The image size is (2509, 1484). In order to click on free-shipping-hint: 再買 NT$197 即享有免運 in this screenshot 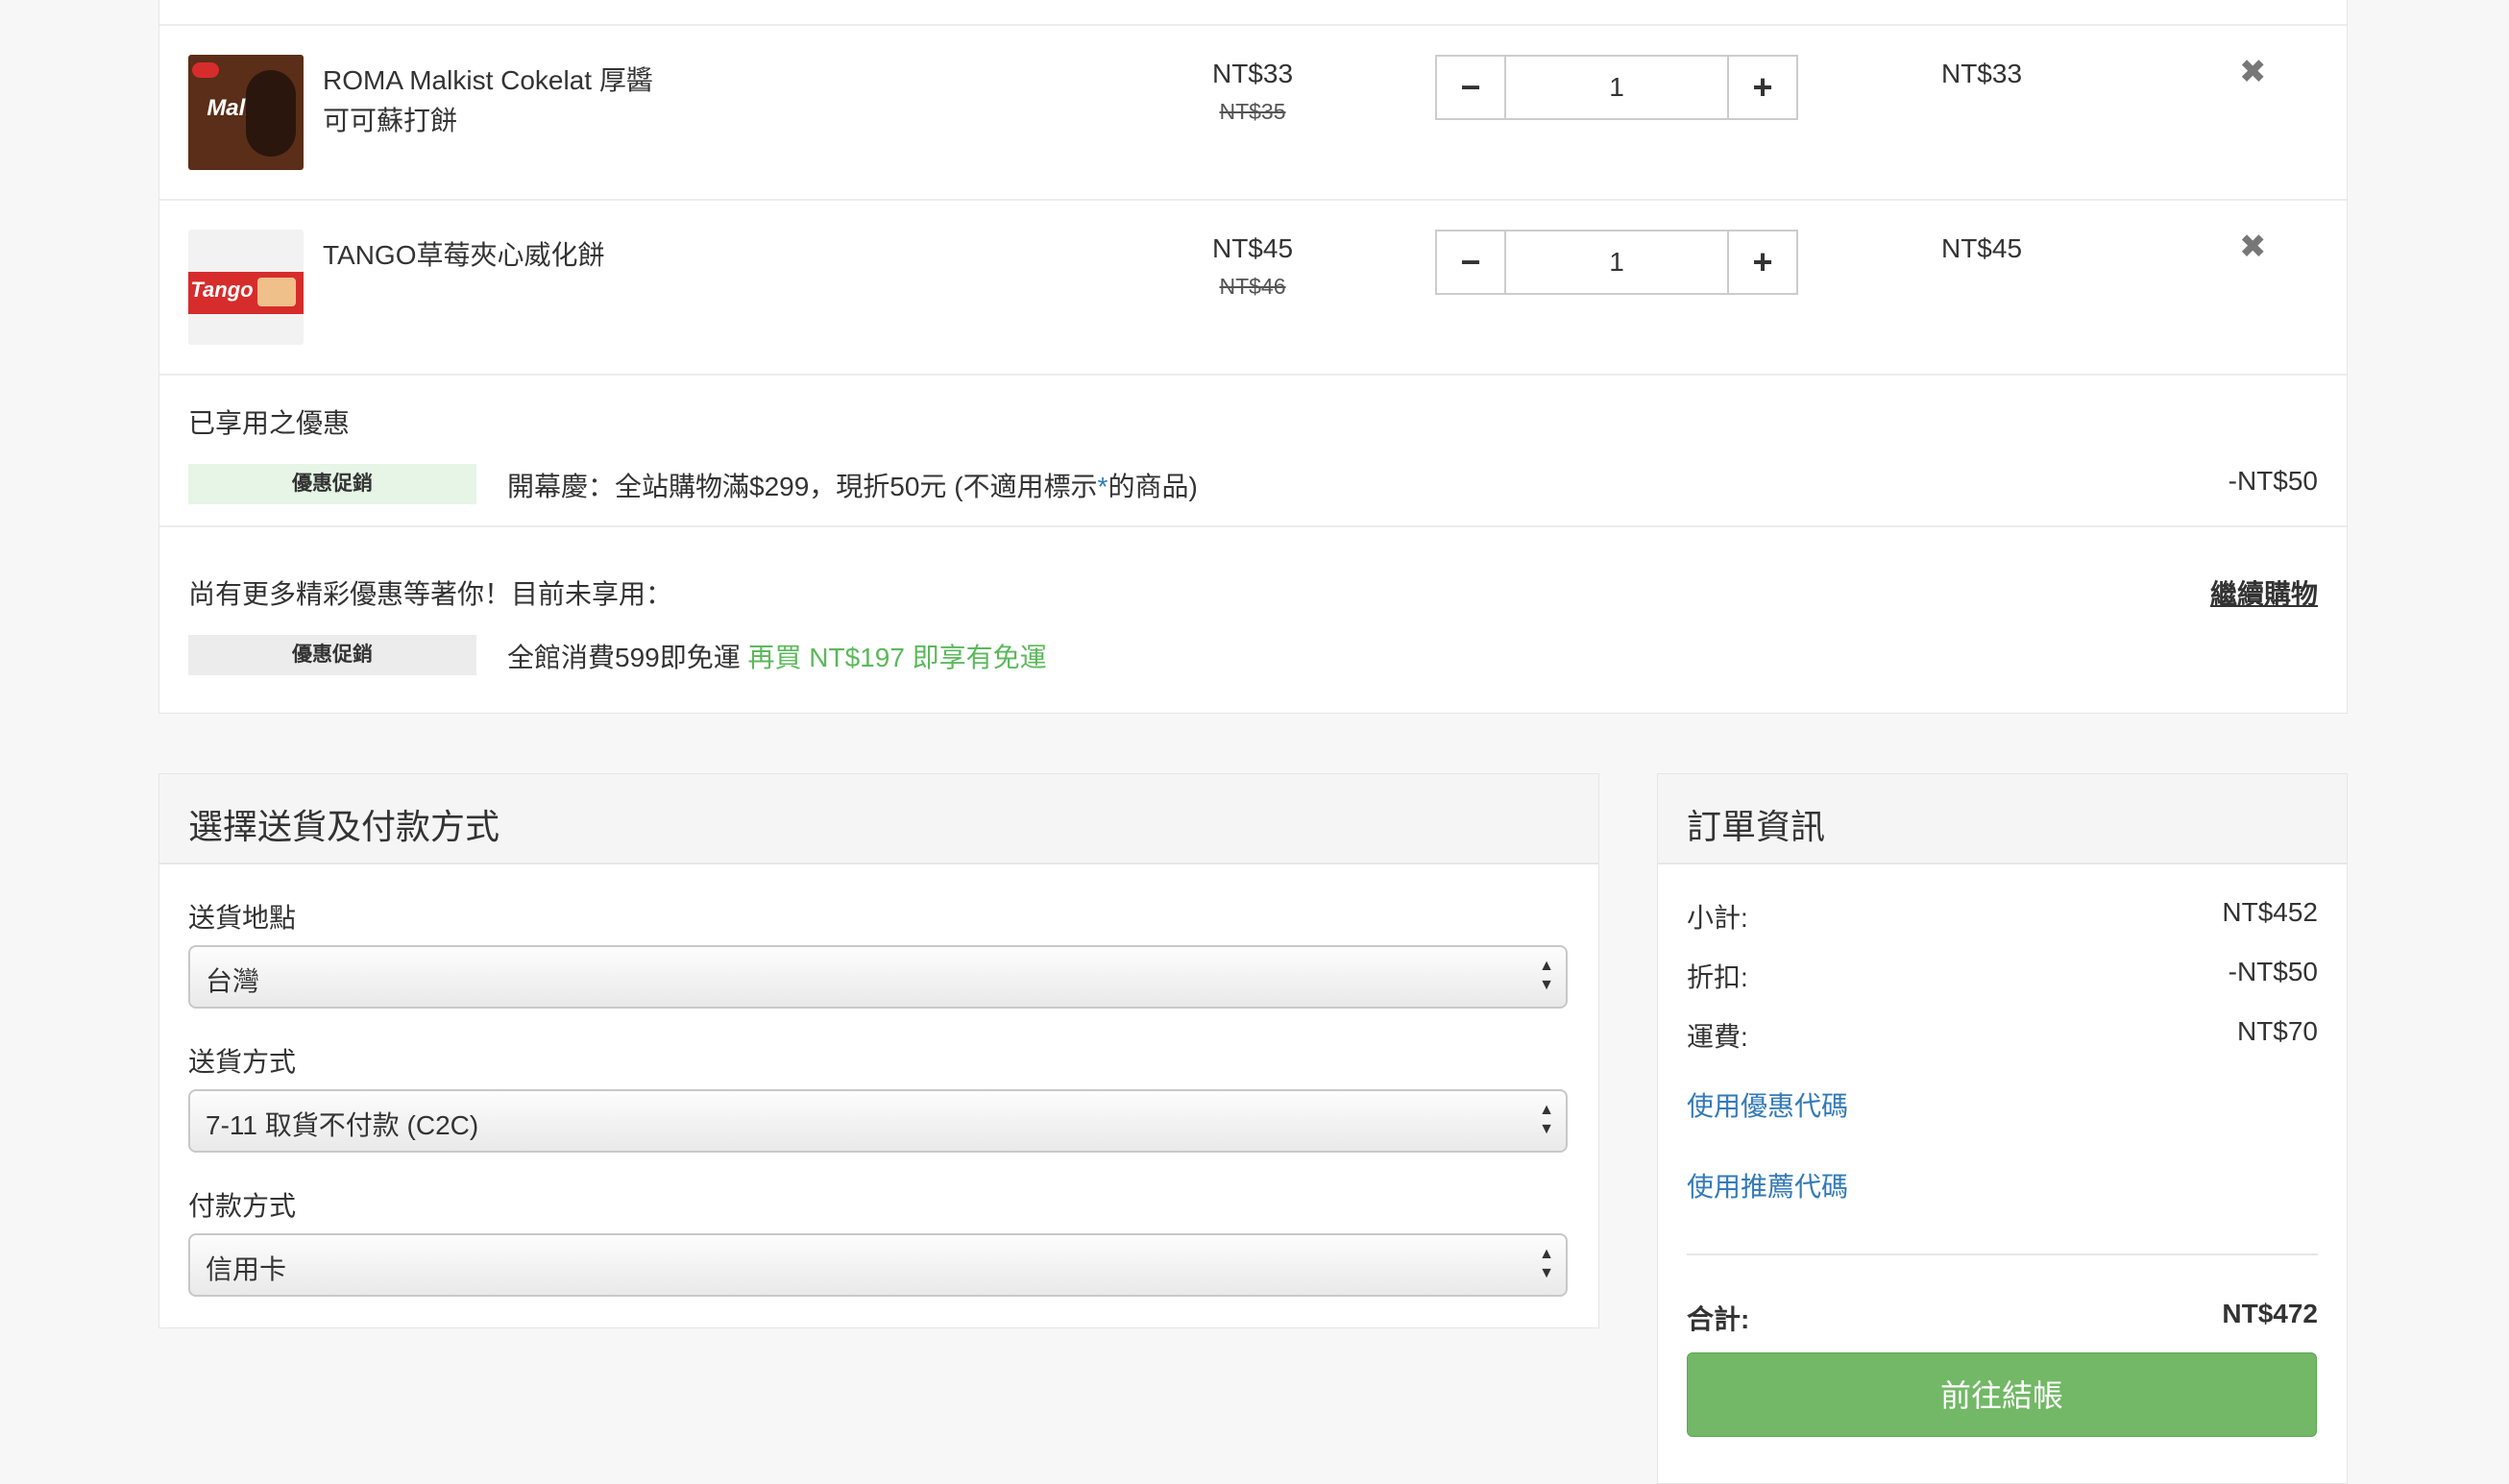, I will do `click(897, 657)`.